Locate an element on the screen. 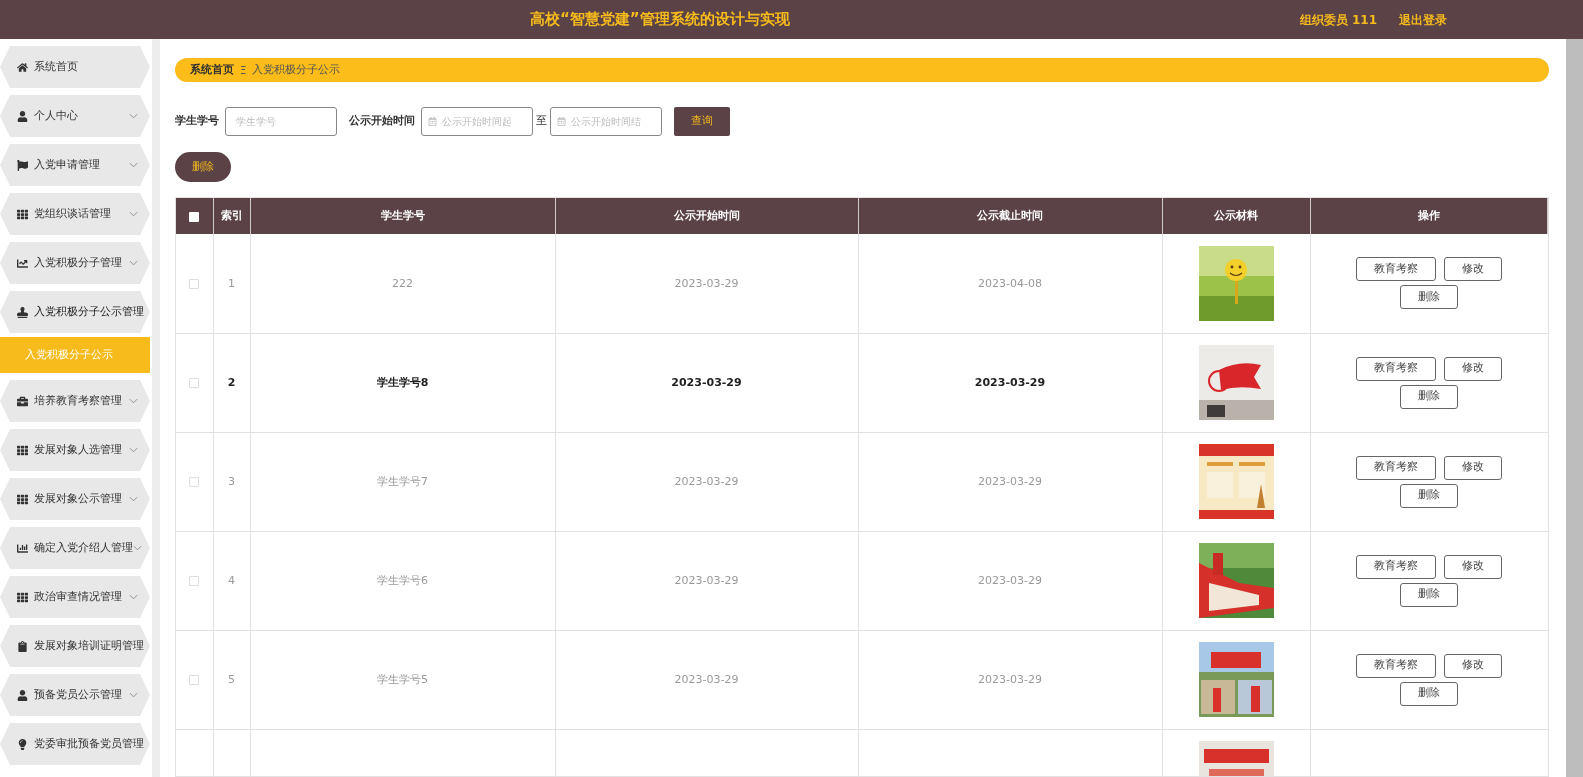  start-date-field: 公示开始时间起 is located at coordinates (477, 121).